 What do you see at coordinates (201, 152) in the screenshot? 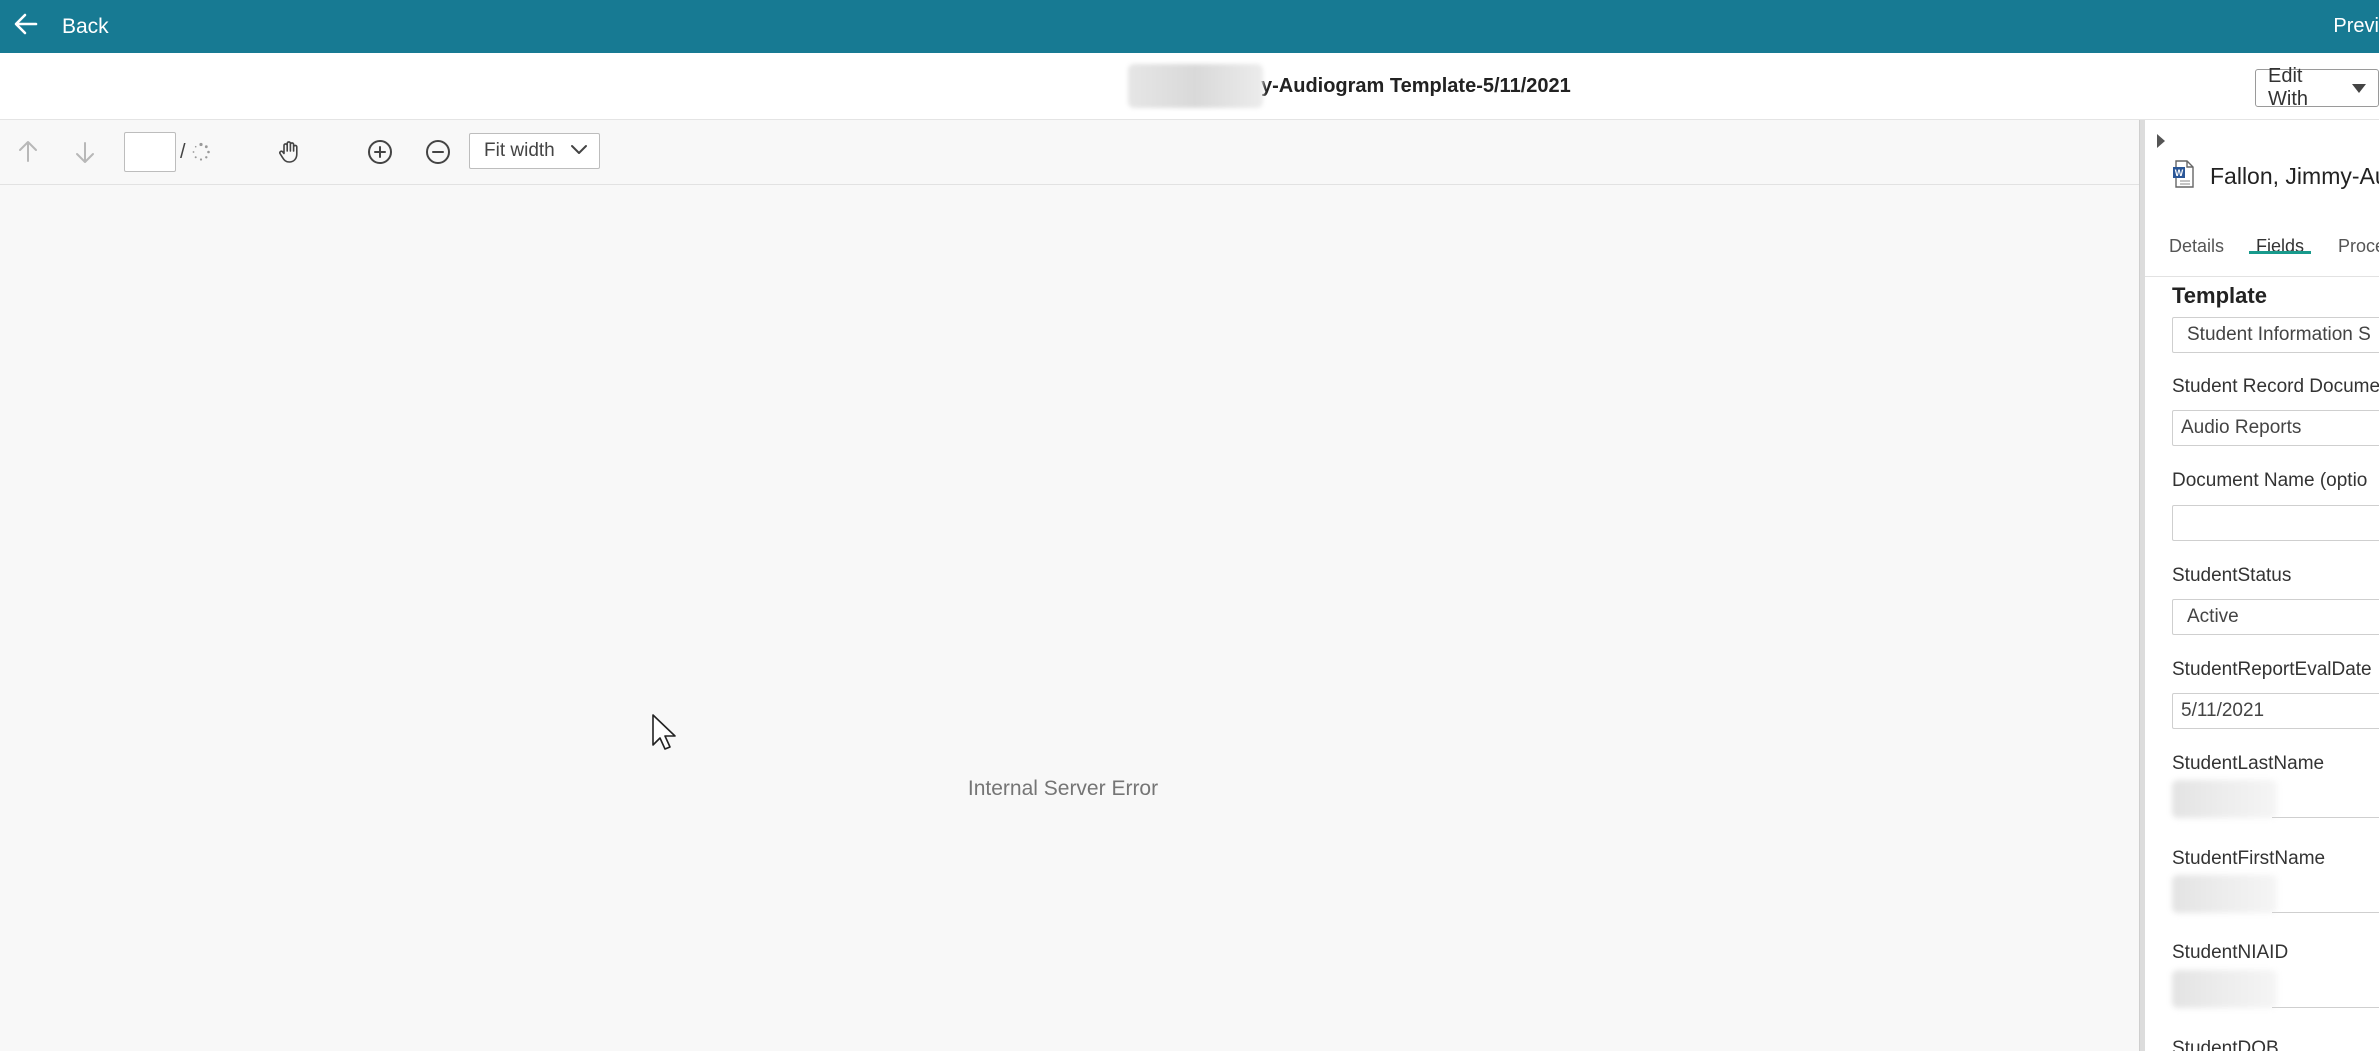
I see `loading-spinner-icon` at bounding box center [201, 152].